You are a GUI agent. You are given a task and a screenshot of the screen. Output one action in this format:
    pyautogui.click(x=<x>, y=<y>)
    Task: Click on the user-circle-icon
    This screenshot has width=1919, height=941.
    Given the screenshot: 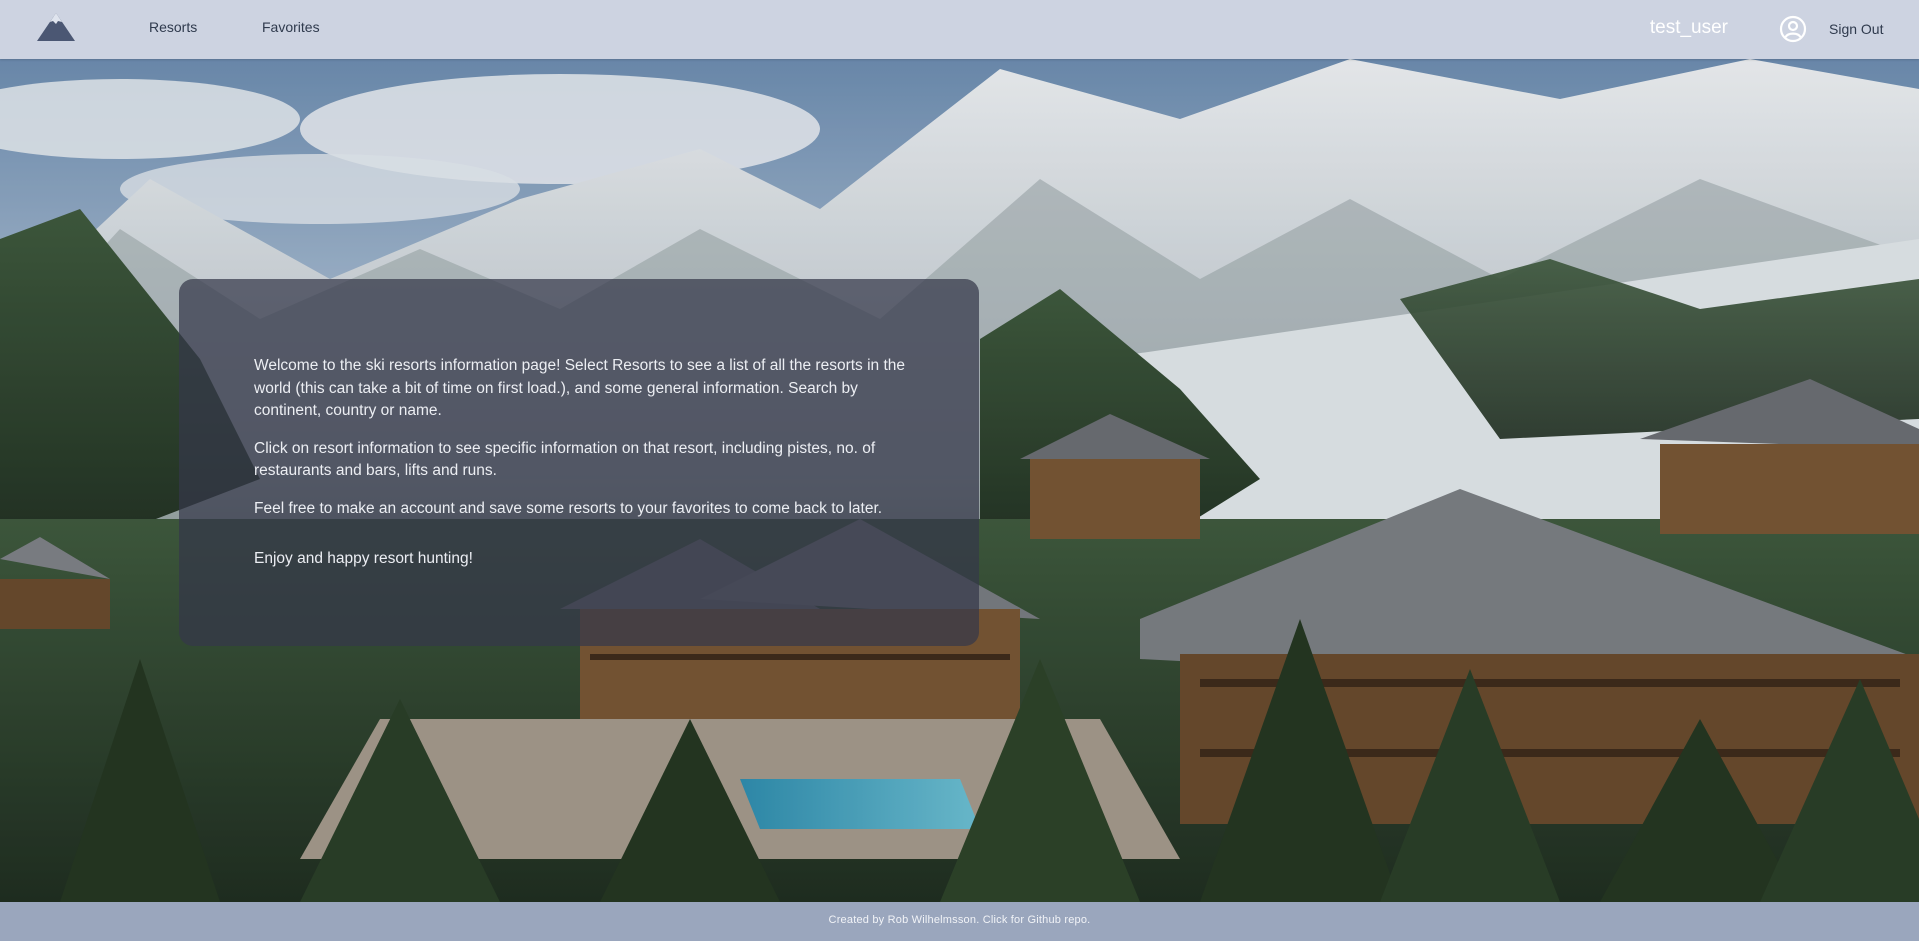 What is the action you would take?
    pyautogui.click(x=1793, y=29)
    